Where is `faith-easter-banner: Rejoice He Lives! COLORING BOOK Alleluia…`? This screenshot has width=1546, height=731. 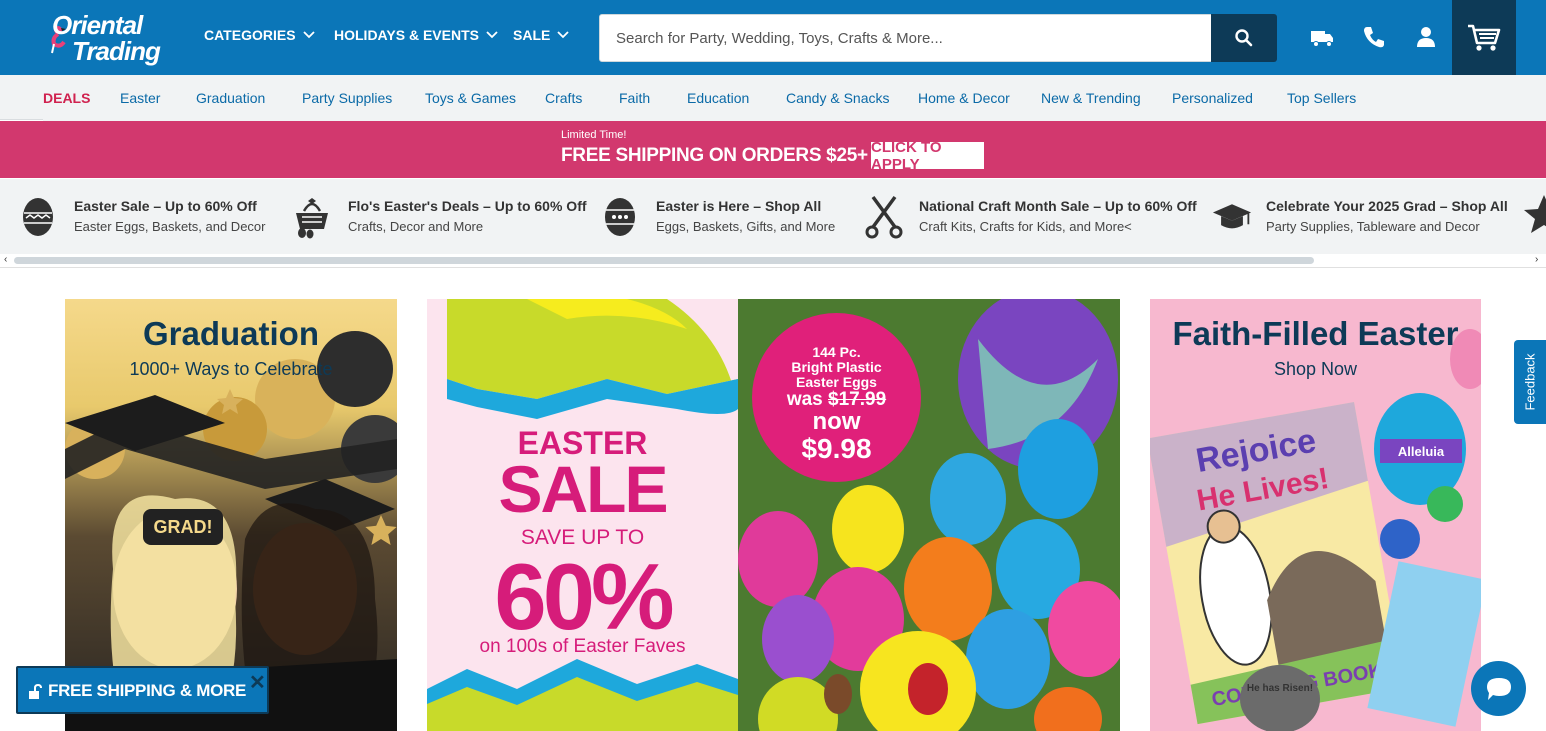 faith-easter-banner: Rejoice He Lives! COLORING BOOK Alleluia… is located at coordinates (1315, 515).